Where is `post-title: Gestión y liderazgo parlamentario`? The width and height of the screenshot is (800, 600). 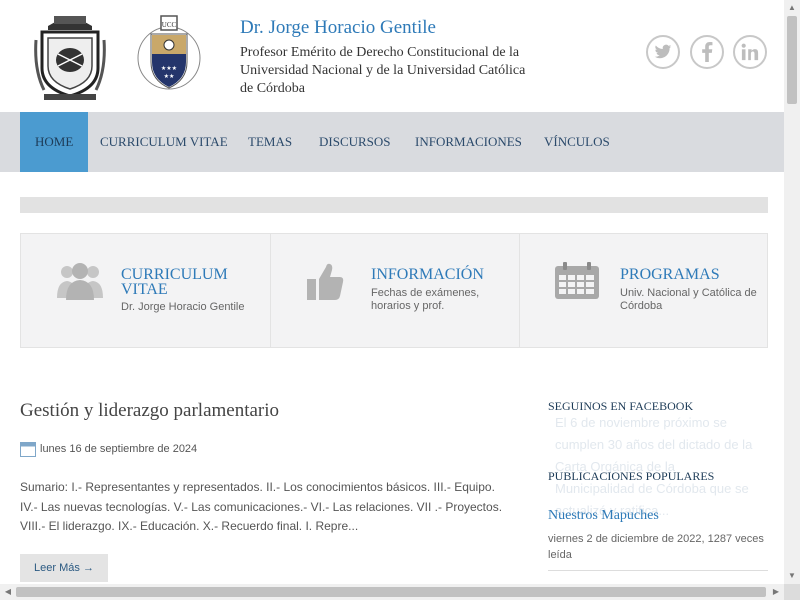
post-title: Gestión y liderazgo parlamentario is located at coordinates (149, 411).